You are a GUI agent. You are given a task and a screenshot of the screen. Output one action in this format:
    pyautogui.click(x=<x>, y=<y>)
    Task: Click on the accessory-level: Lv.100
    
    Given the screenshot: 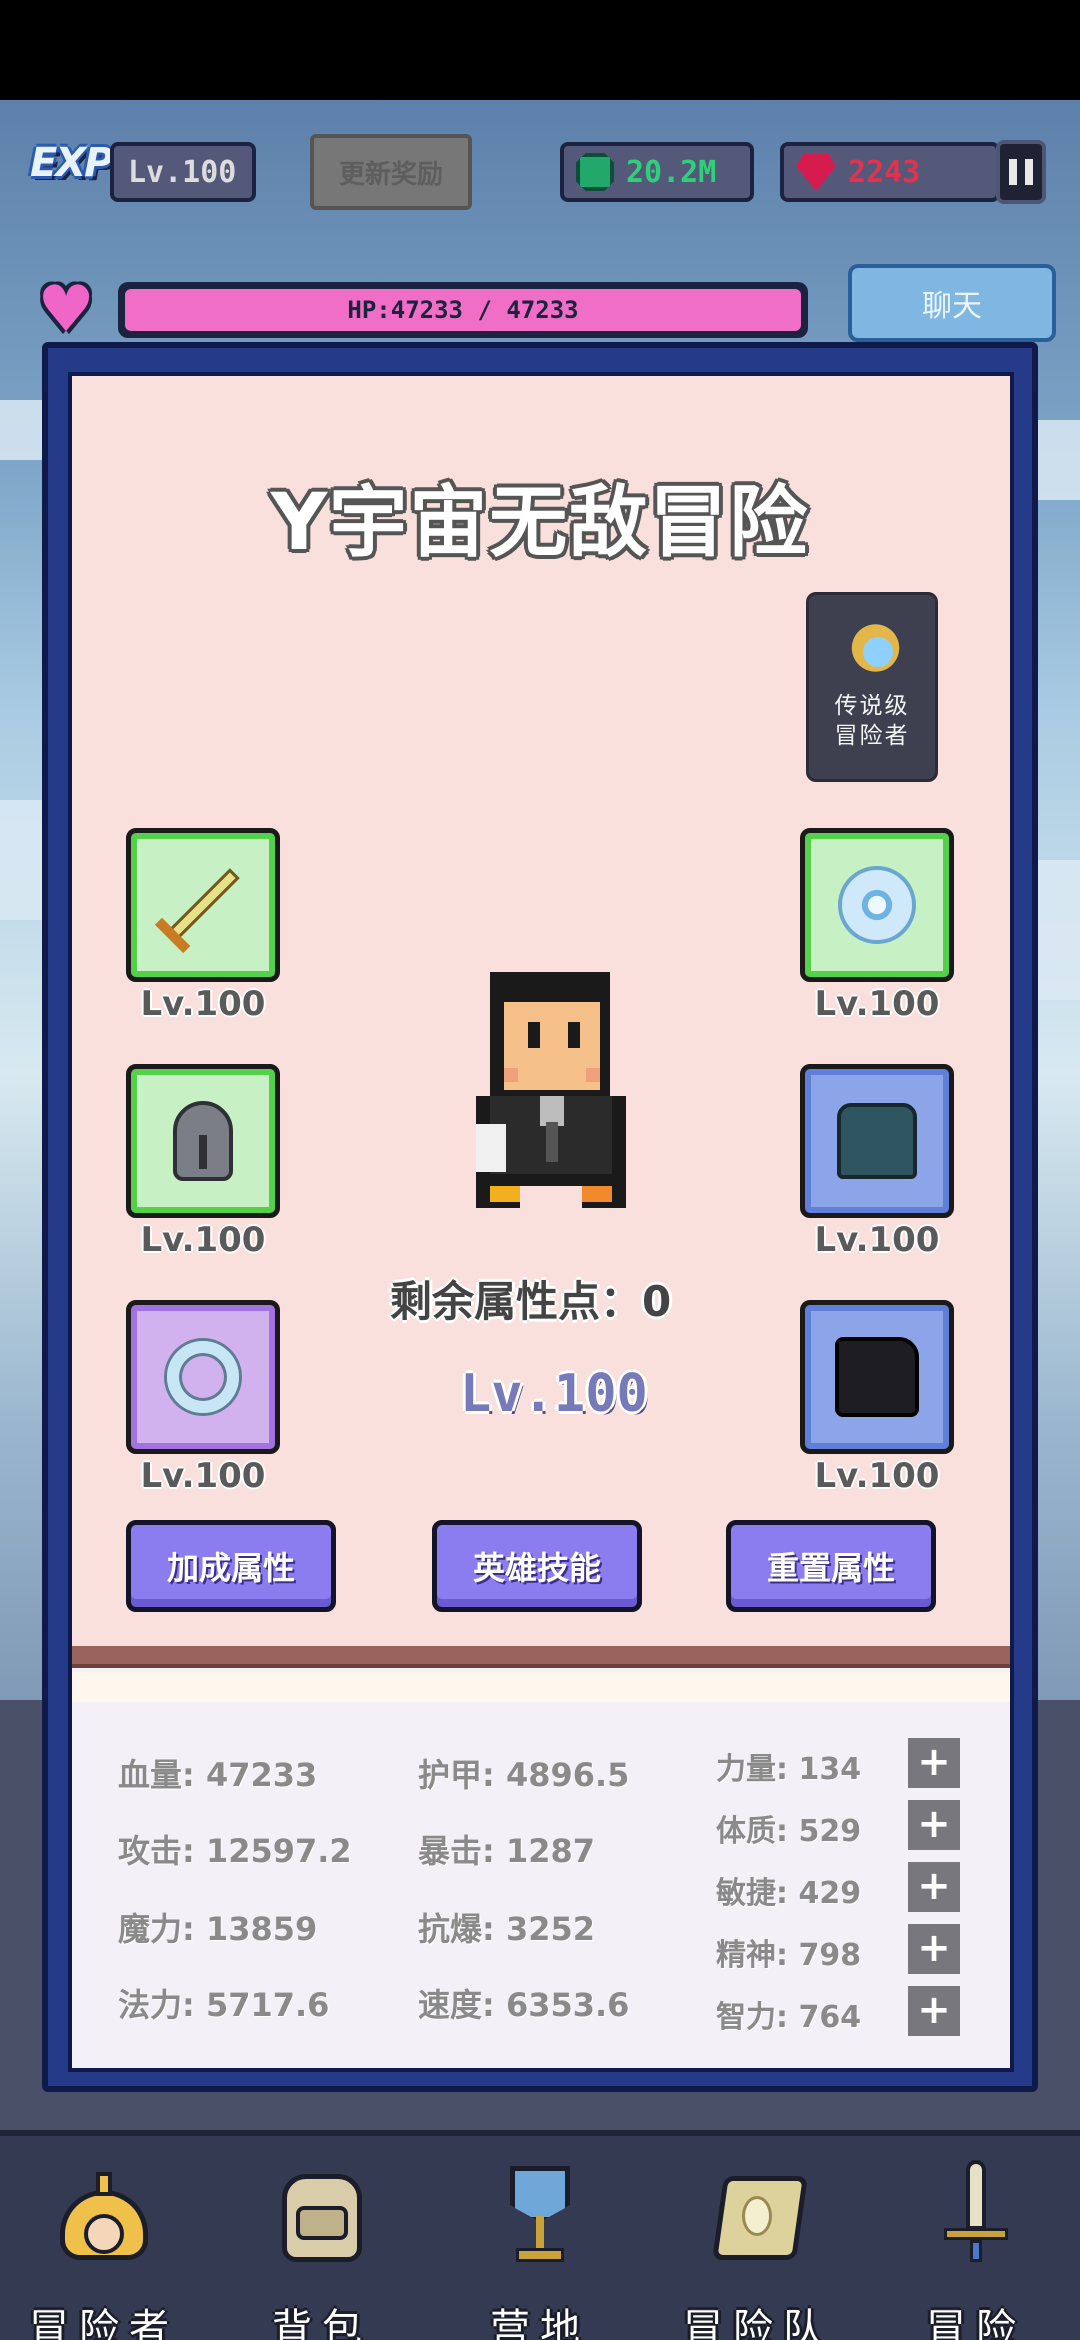 What is the action you would take?
    pyautogui.click(x=877, y=1004)
    